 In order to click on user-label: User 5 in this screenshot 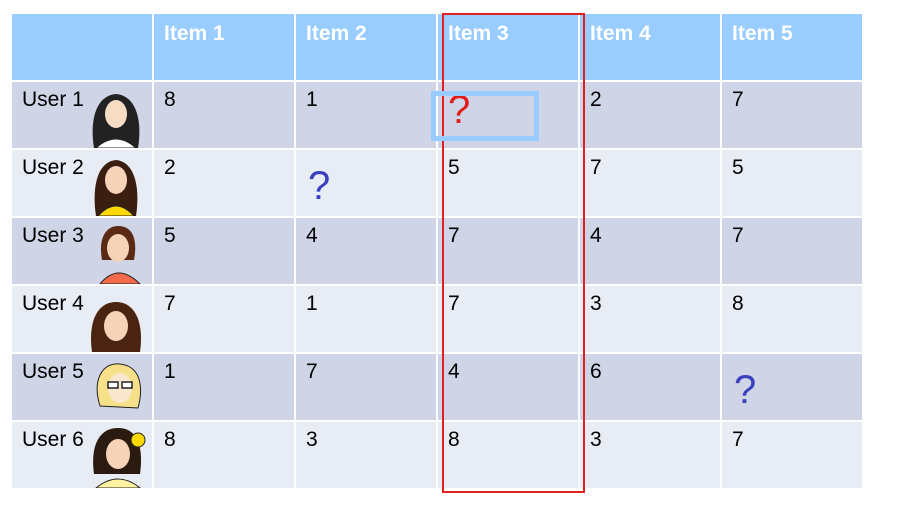, I will do `click(53, 371)`.